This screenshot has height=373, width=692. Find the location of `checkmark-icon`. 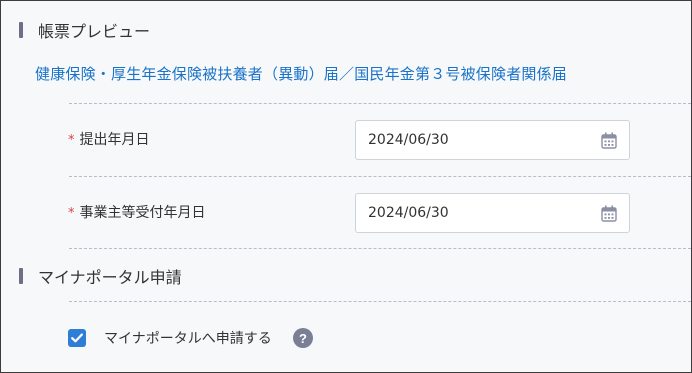

checkmark-icon is located at coordinates (77, 338).